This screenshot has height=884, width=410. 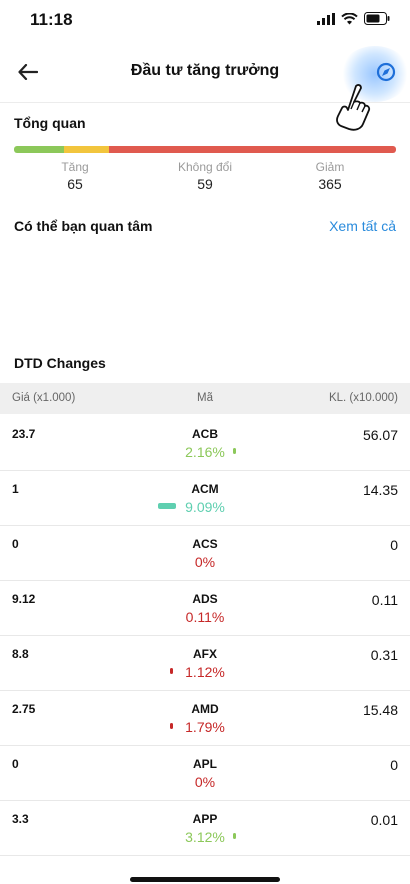 What do you see at coordinates (205, 654) in the screenshot?
I see `row-code: AFX` at bounding box center [205, 654].